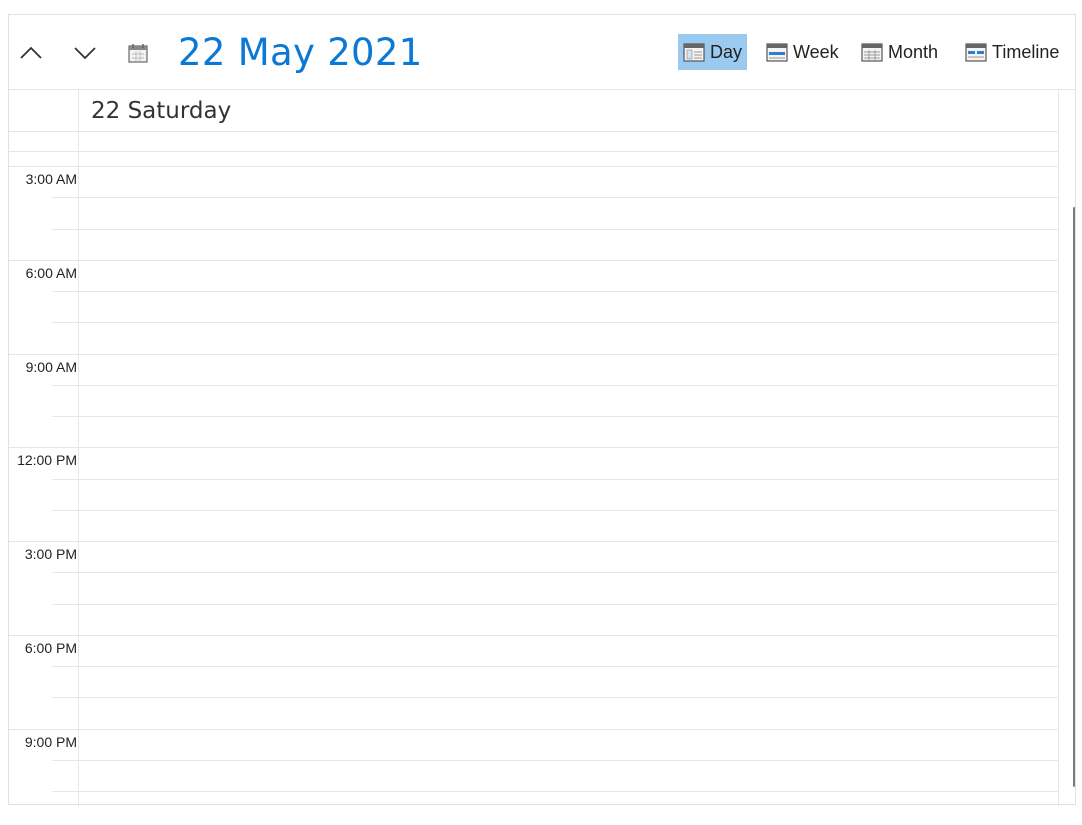 Image resolution: width=1082 pixels, height=825 pixels. What do you see at coordinates (568, 110) in the screenshot?
I see `day-header: 22 Saturday` at bounding box center [568, 110].